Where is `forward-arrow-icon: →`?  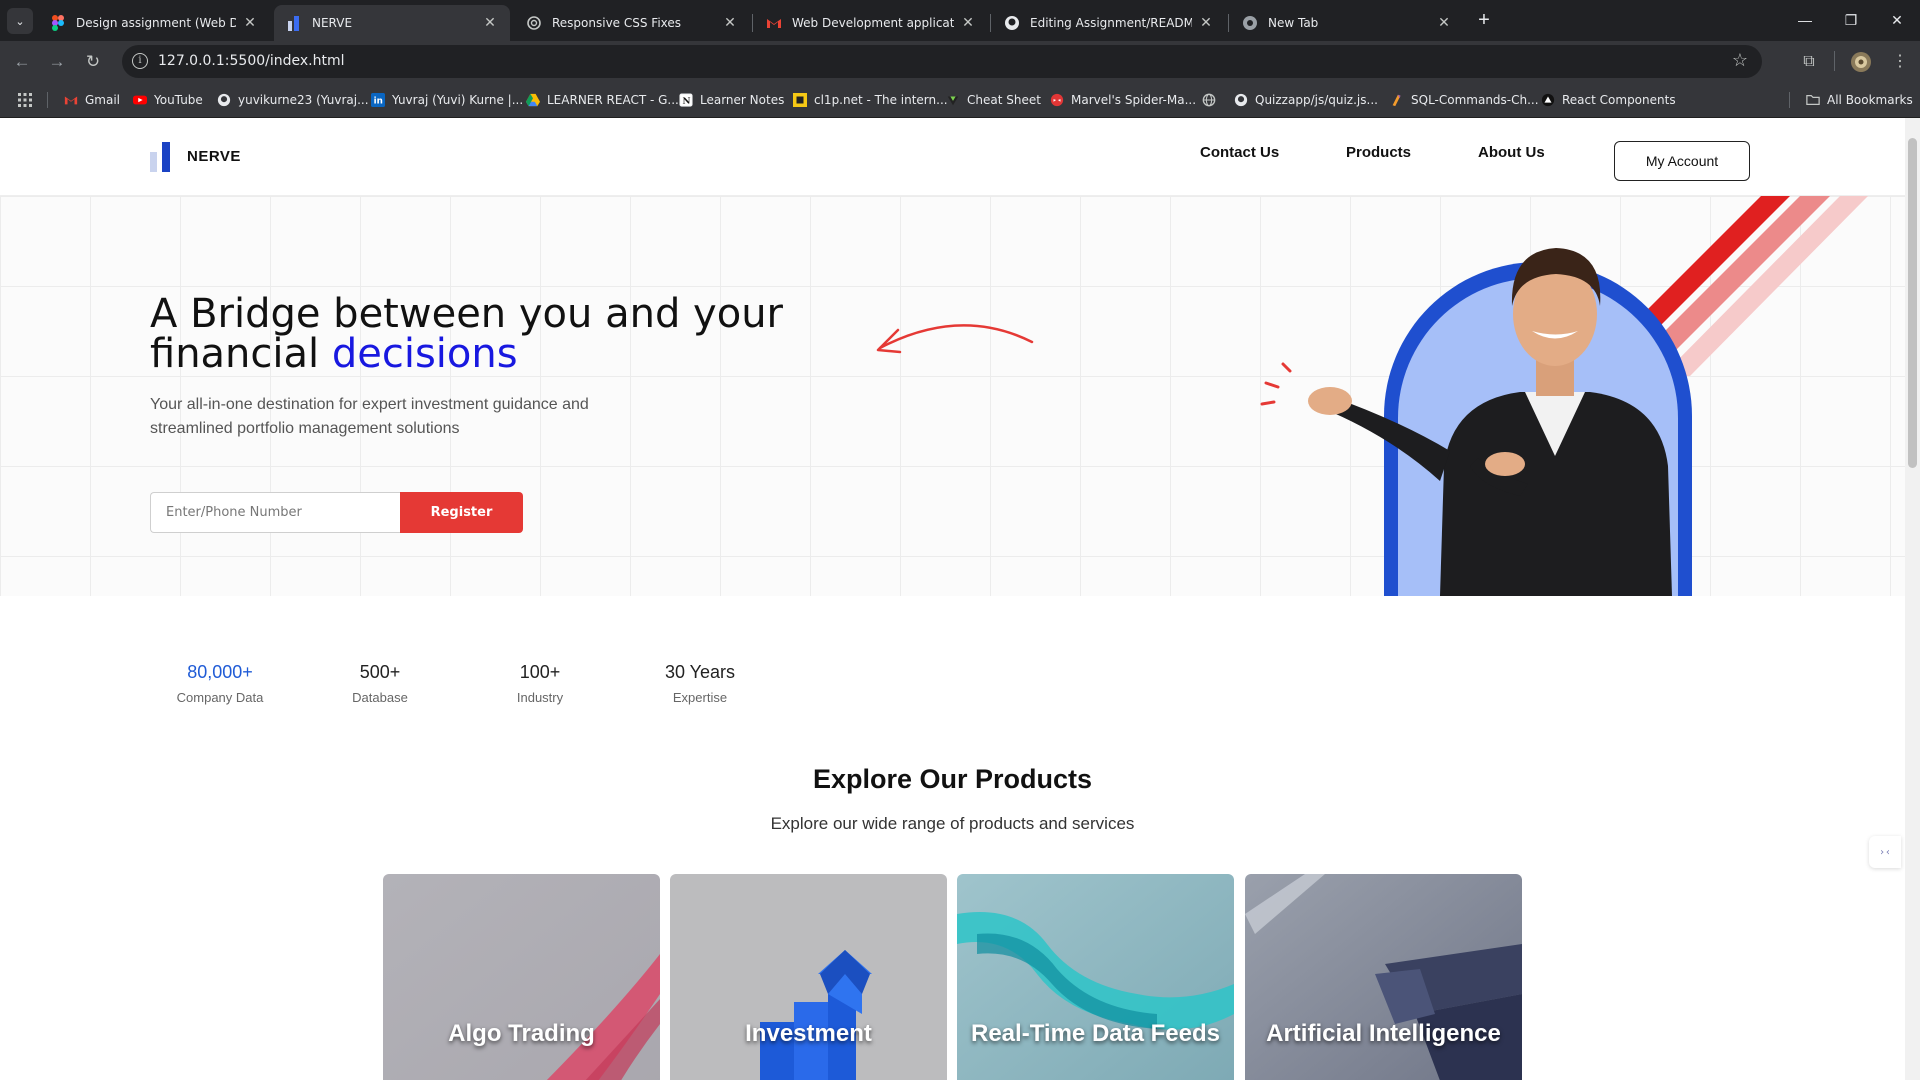 forward-arrow-icon: → is located at coordinates (57, 62).